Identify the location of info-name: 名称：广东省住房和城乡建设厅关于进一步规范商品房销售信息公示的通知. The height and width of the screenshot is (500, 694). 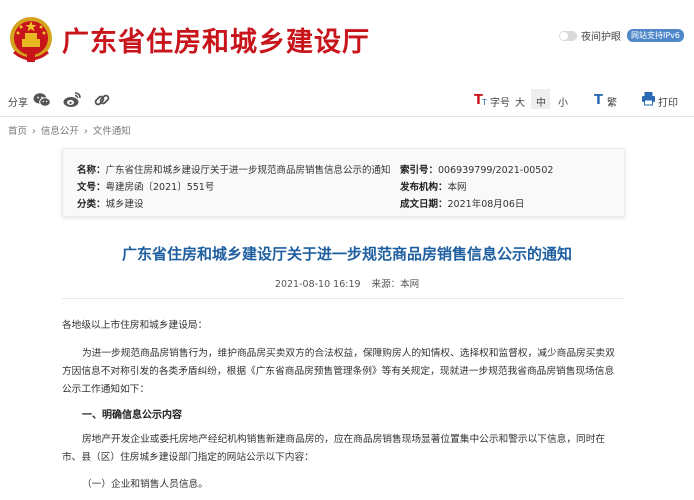
(234, 169).